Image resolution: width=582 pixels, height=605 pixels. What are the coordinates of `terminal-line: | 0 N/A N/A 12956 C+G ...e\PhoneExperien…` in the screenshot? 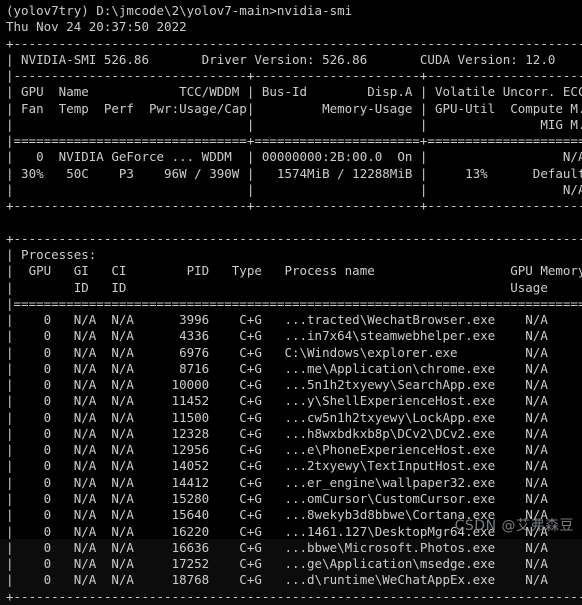 It's located at (294, 450).